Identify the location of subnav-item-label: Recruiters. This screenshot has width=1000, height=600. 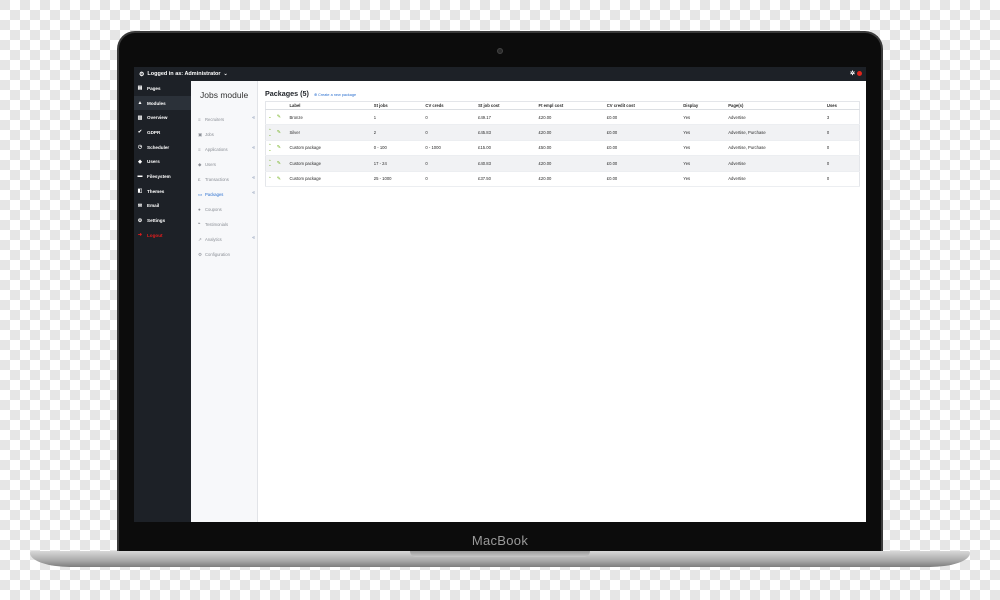
(215, 119).